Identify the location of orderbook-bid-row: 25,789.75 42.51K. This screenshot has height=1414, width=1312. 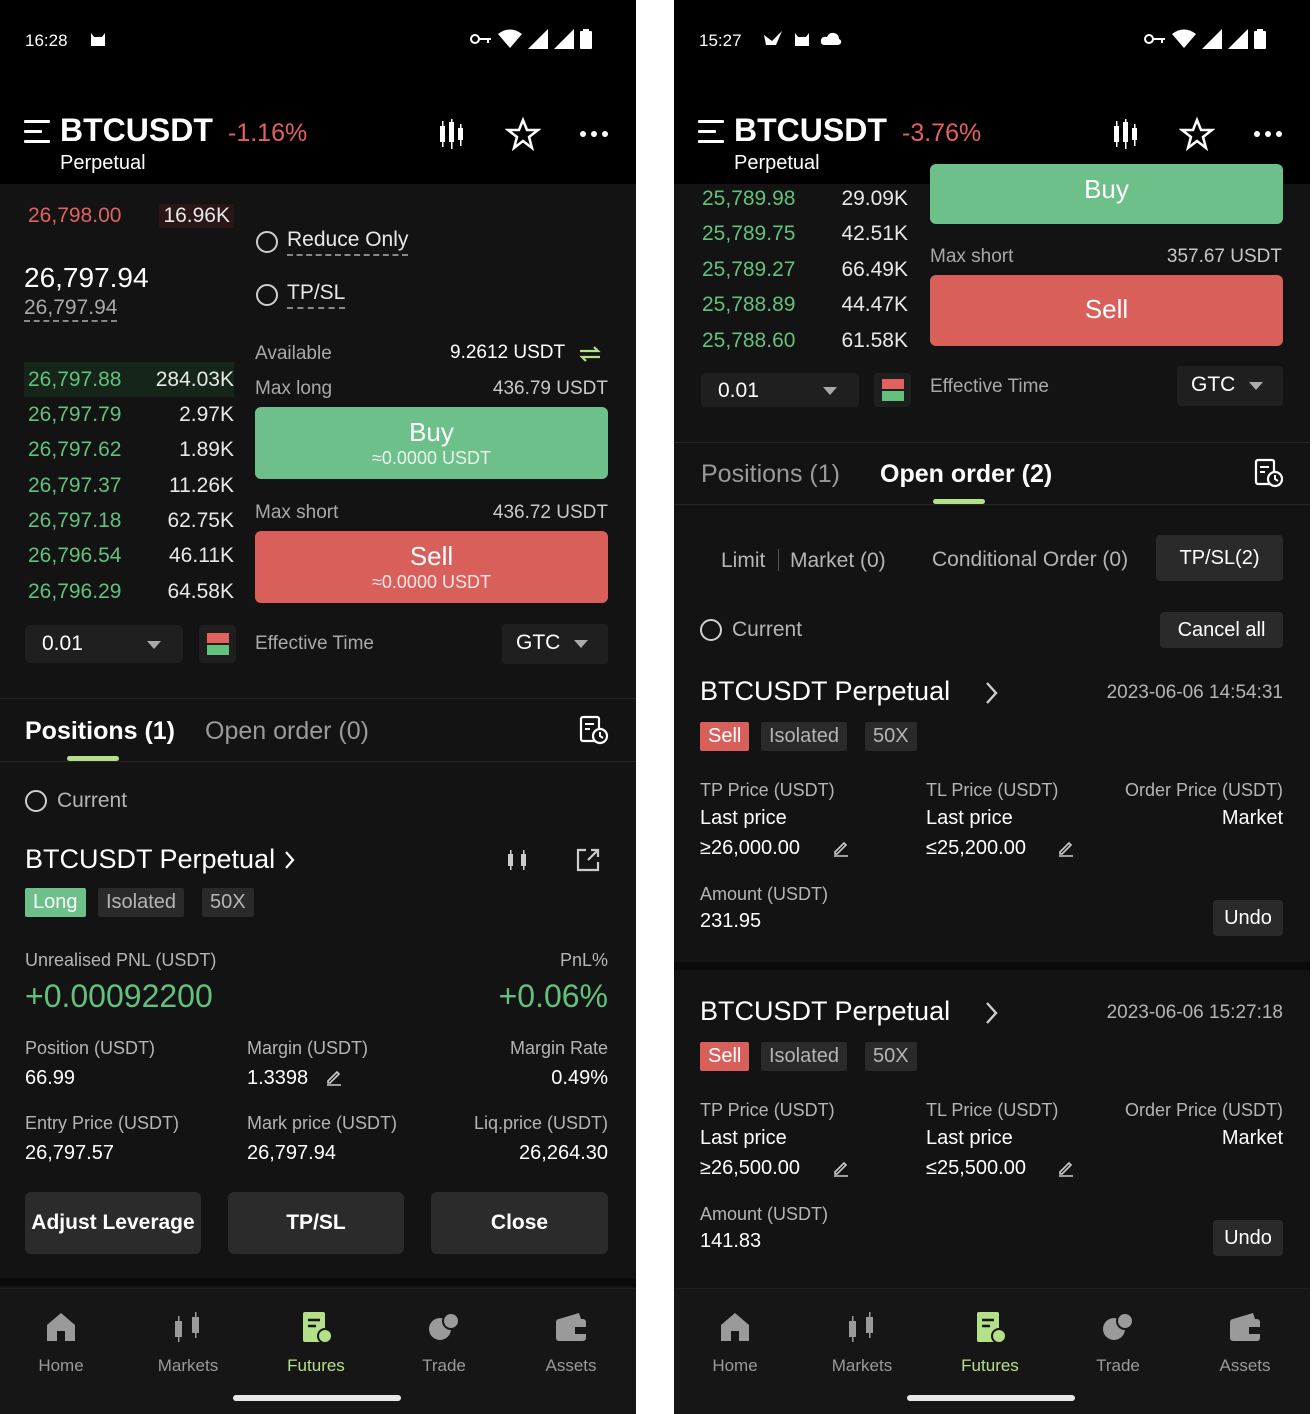
(803, 233).